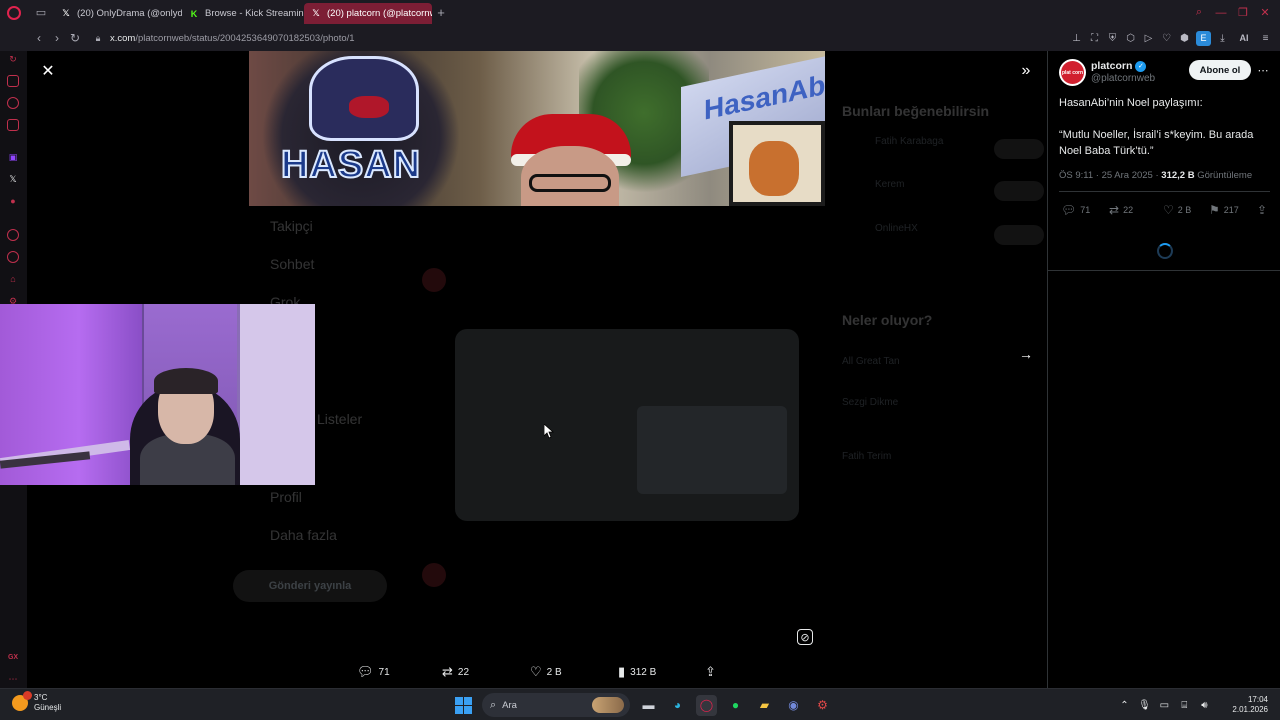  What do you see at coordinates (706, 705) in the screenshot?
I see `opera-gx-icon: ◯` at bounding box center [706, 705].